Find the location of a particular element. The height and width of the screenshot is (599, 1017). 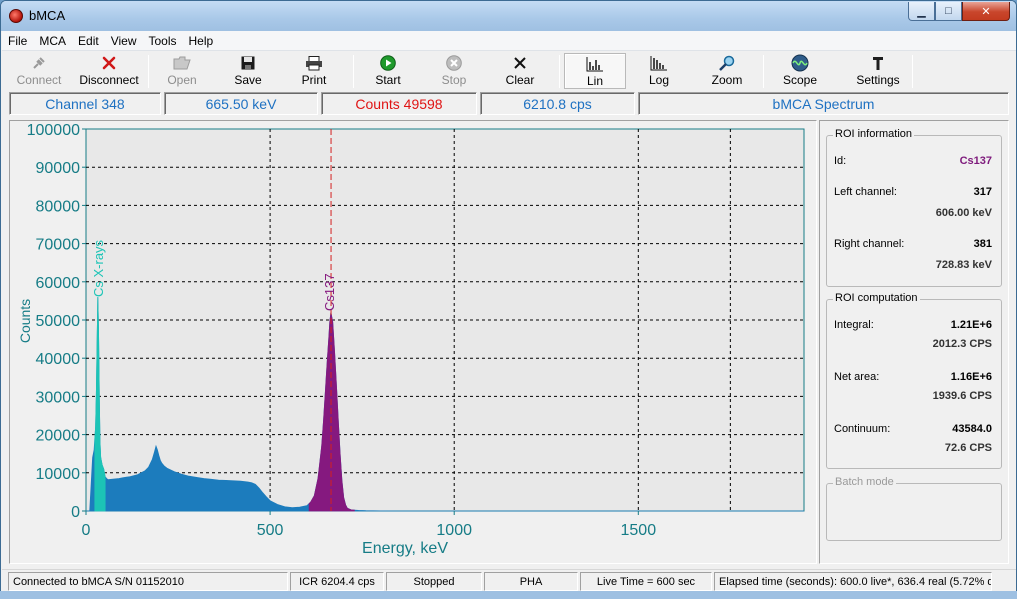

stop-label: Stop is located at coordinates (454, 80).